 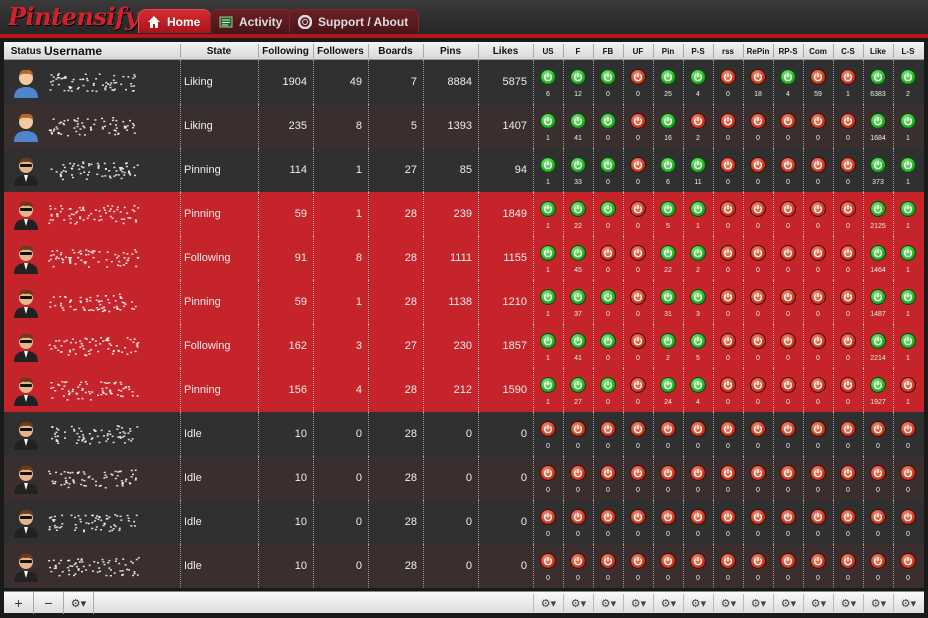 What do you see at coordinates (728, 603) in the screenshot?
I see `toggle-rss-gear-button: ⚙▾` at bounding box center [728, 603].